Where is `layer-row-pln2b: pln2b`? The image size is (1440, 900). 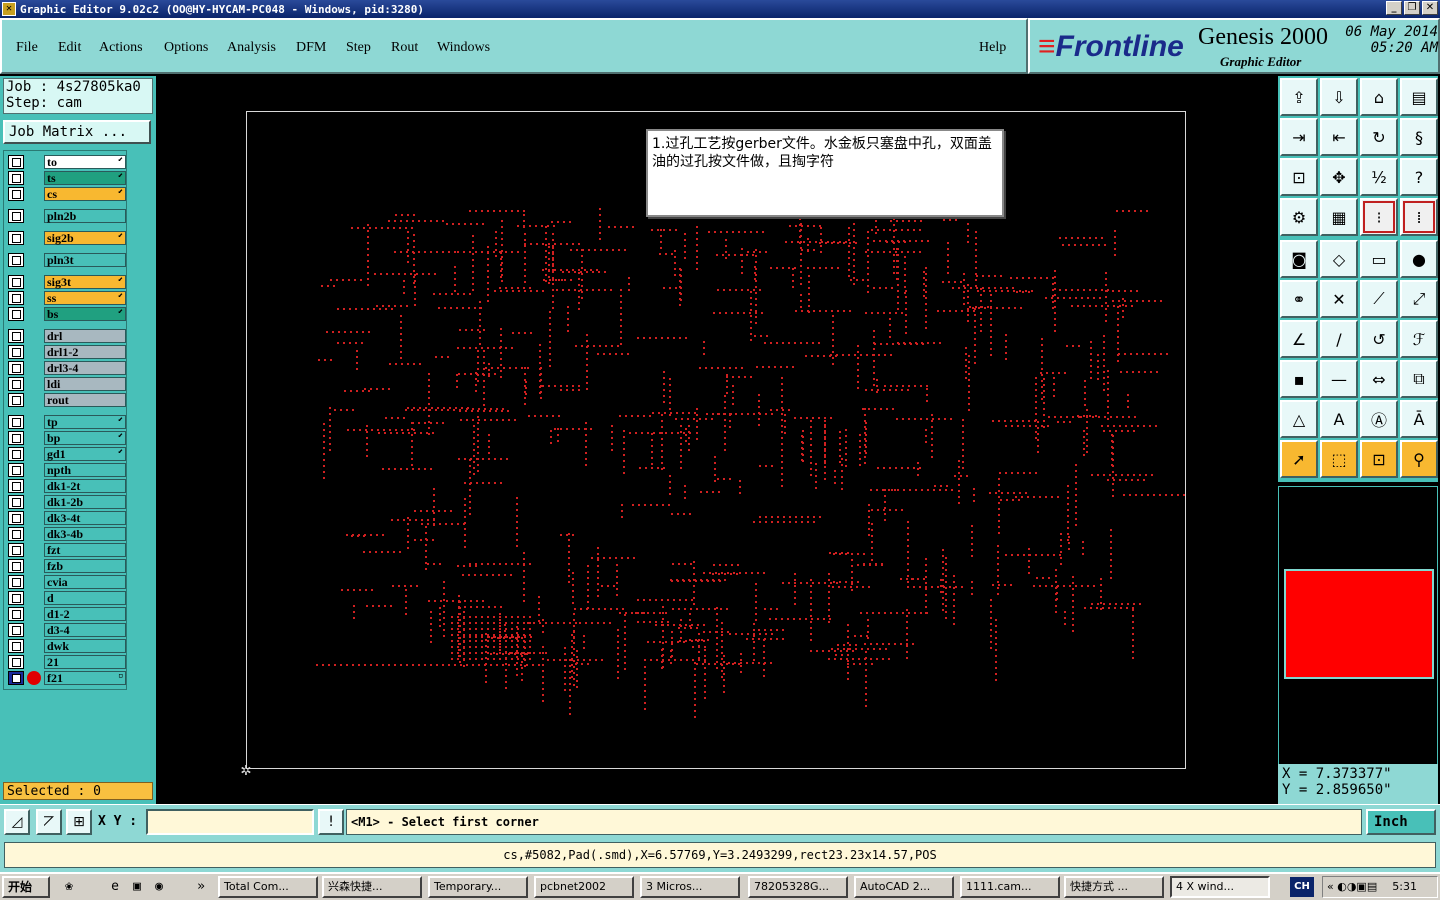 layer-row-pln2b: pln2b is located at coordinates (67, 216).